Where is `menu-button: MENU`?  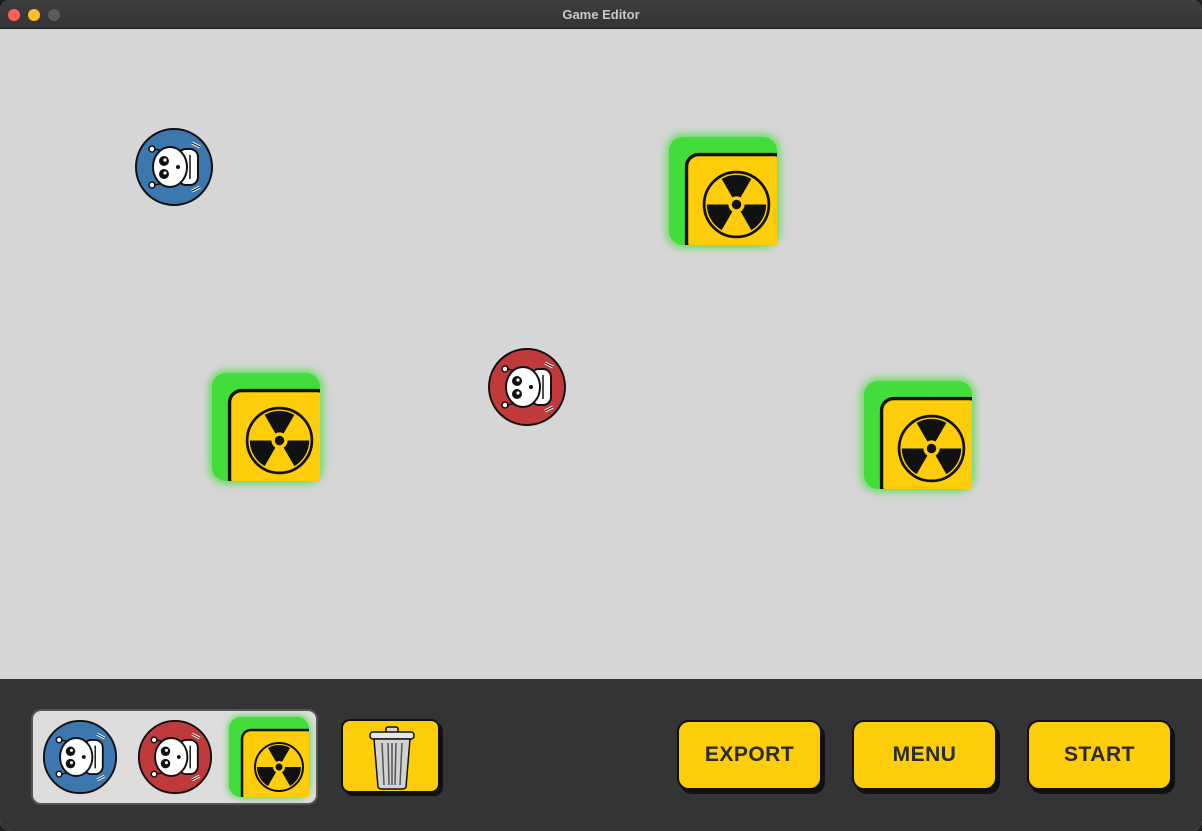 menu-button: MENU is located at coordinates (924, 755).